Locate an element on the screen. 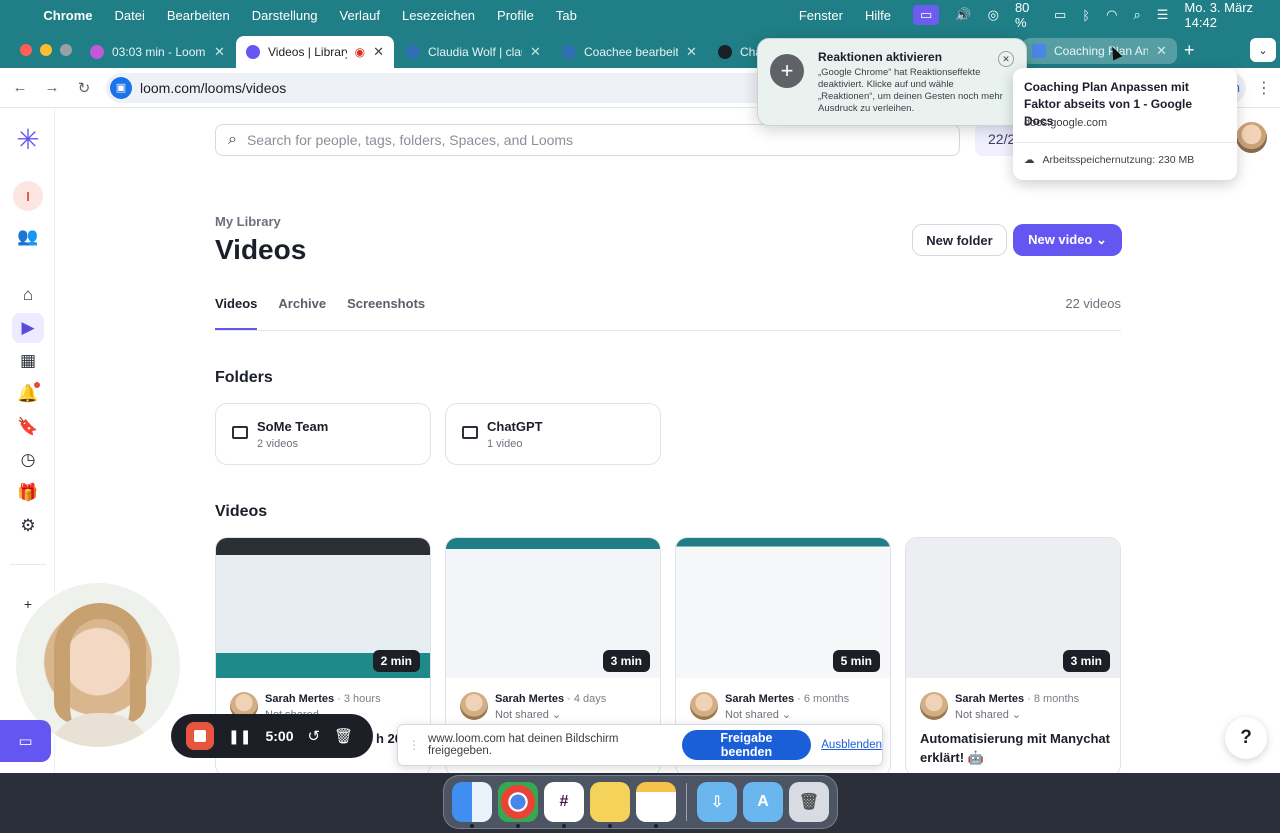  folder-name: ChatGPT is located at coordinates (515, 426).